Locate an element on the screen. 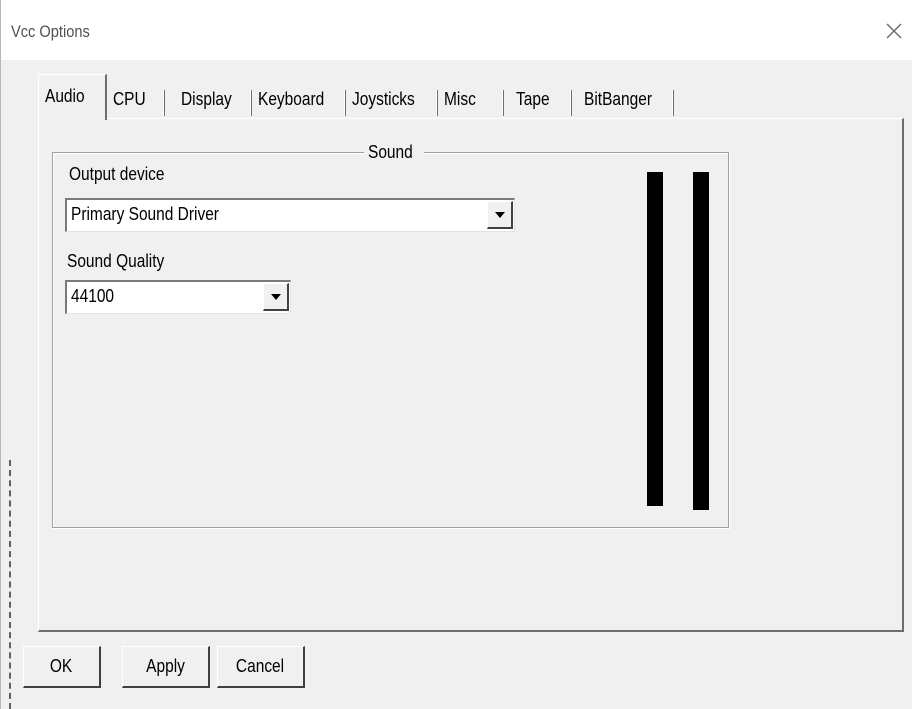 The width and height of the screenshot is (912, 709). output-device-dropdown-button is located at coordinates (500, 215).